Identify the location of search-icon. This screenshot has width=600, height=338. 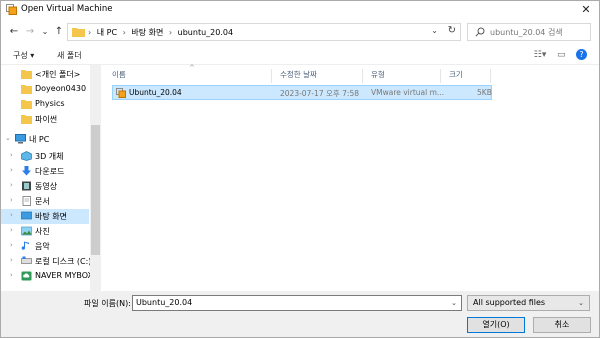
(480, 32).